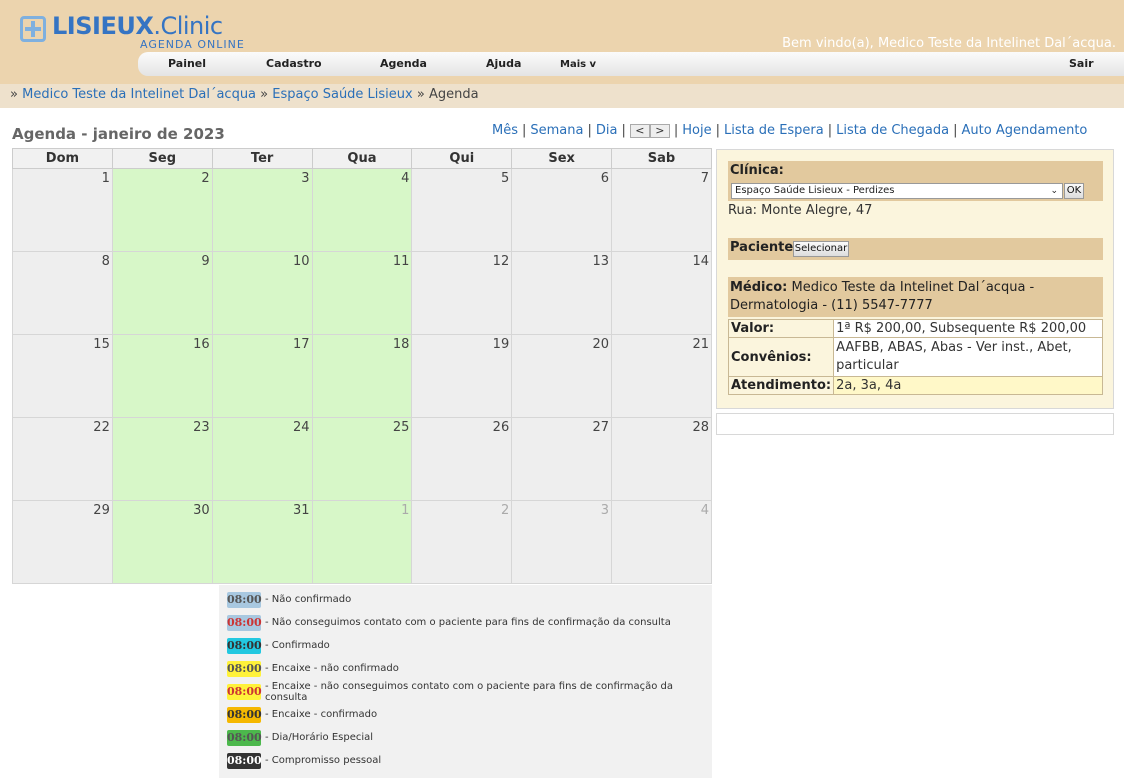  What do you see at coordinates (447, 94) in the screenshot?
I see `breadcrumb-current: » Agenda` at bounding box center [447, 94].